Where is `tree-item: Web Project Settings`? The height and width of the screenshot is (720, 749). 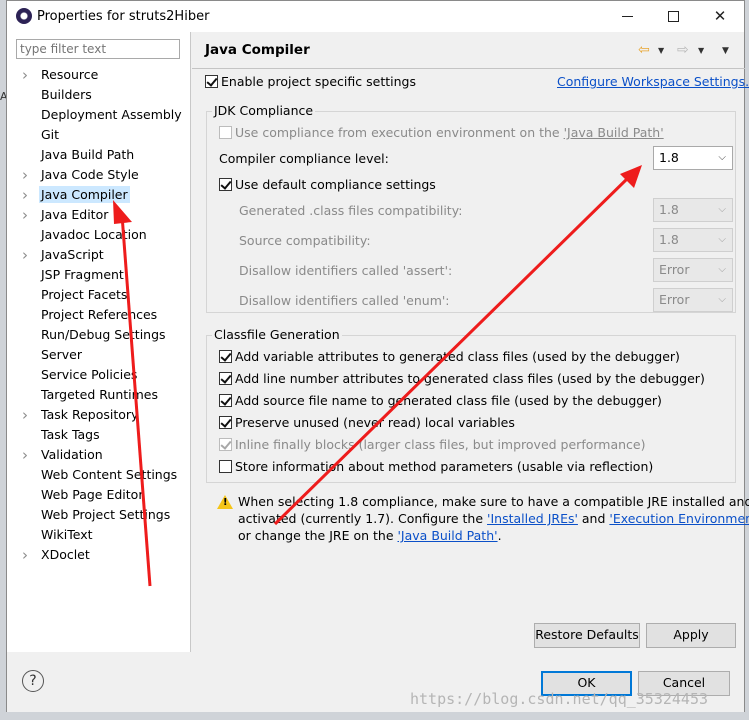 tree-item: Web Project Settings is located at coordinates (99, 515).